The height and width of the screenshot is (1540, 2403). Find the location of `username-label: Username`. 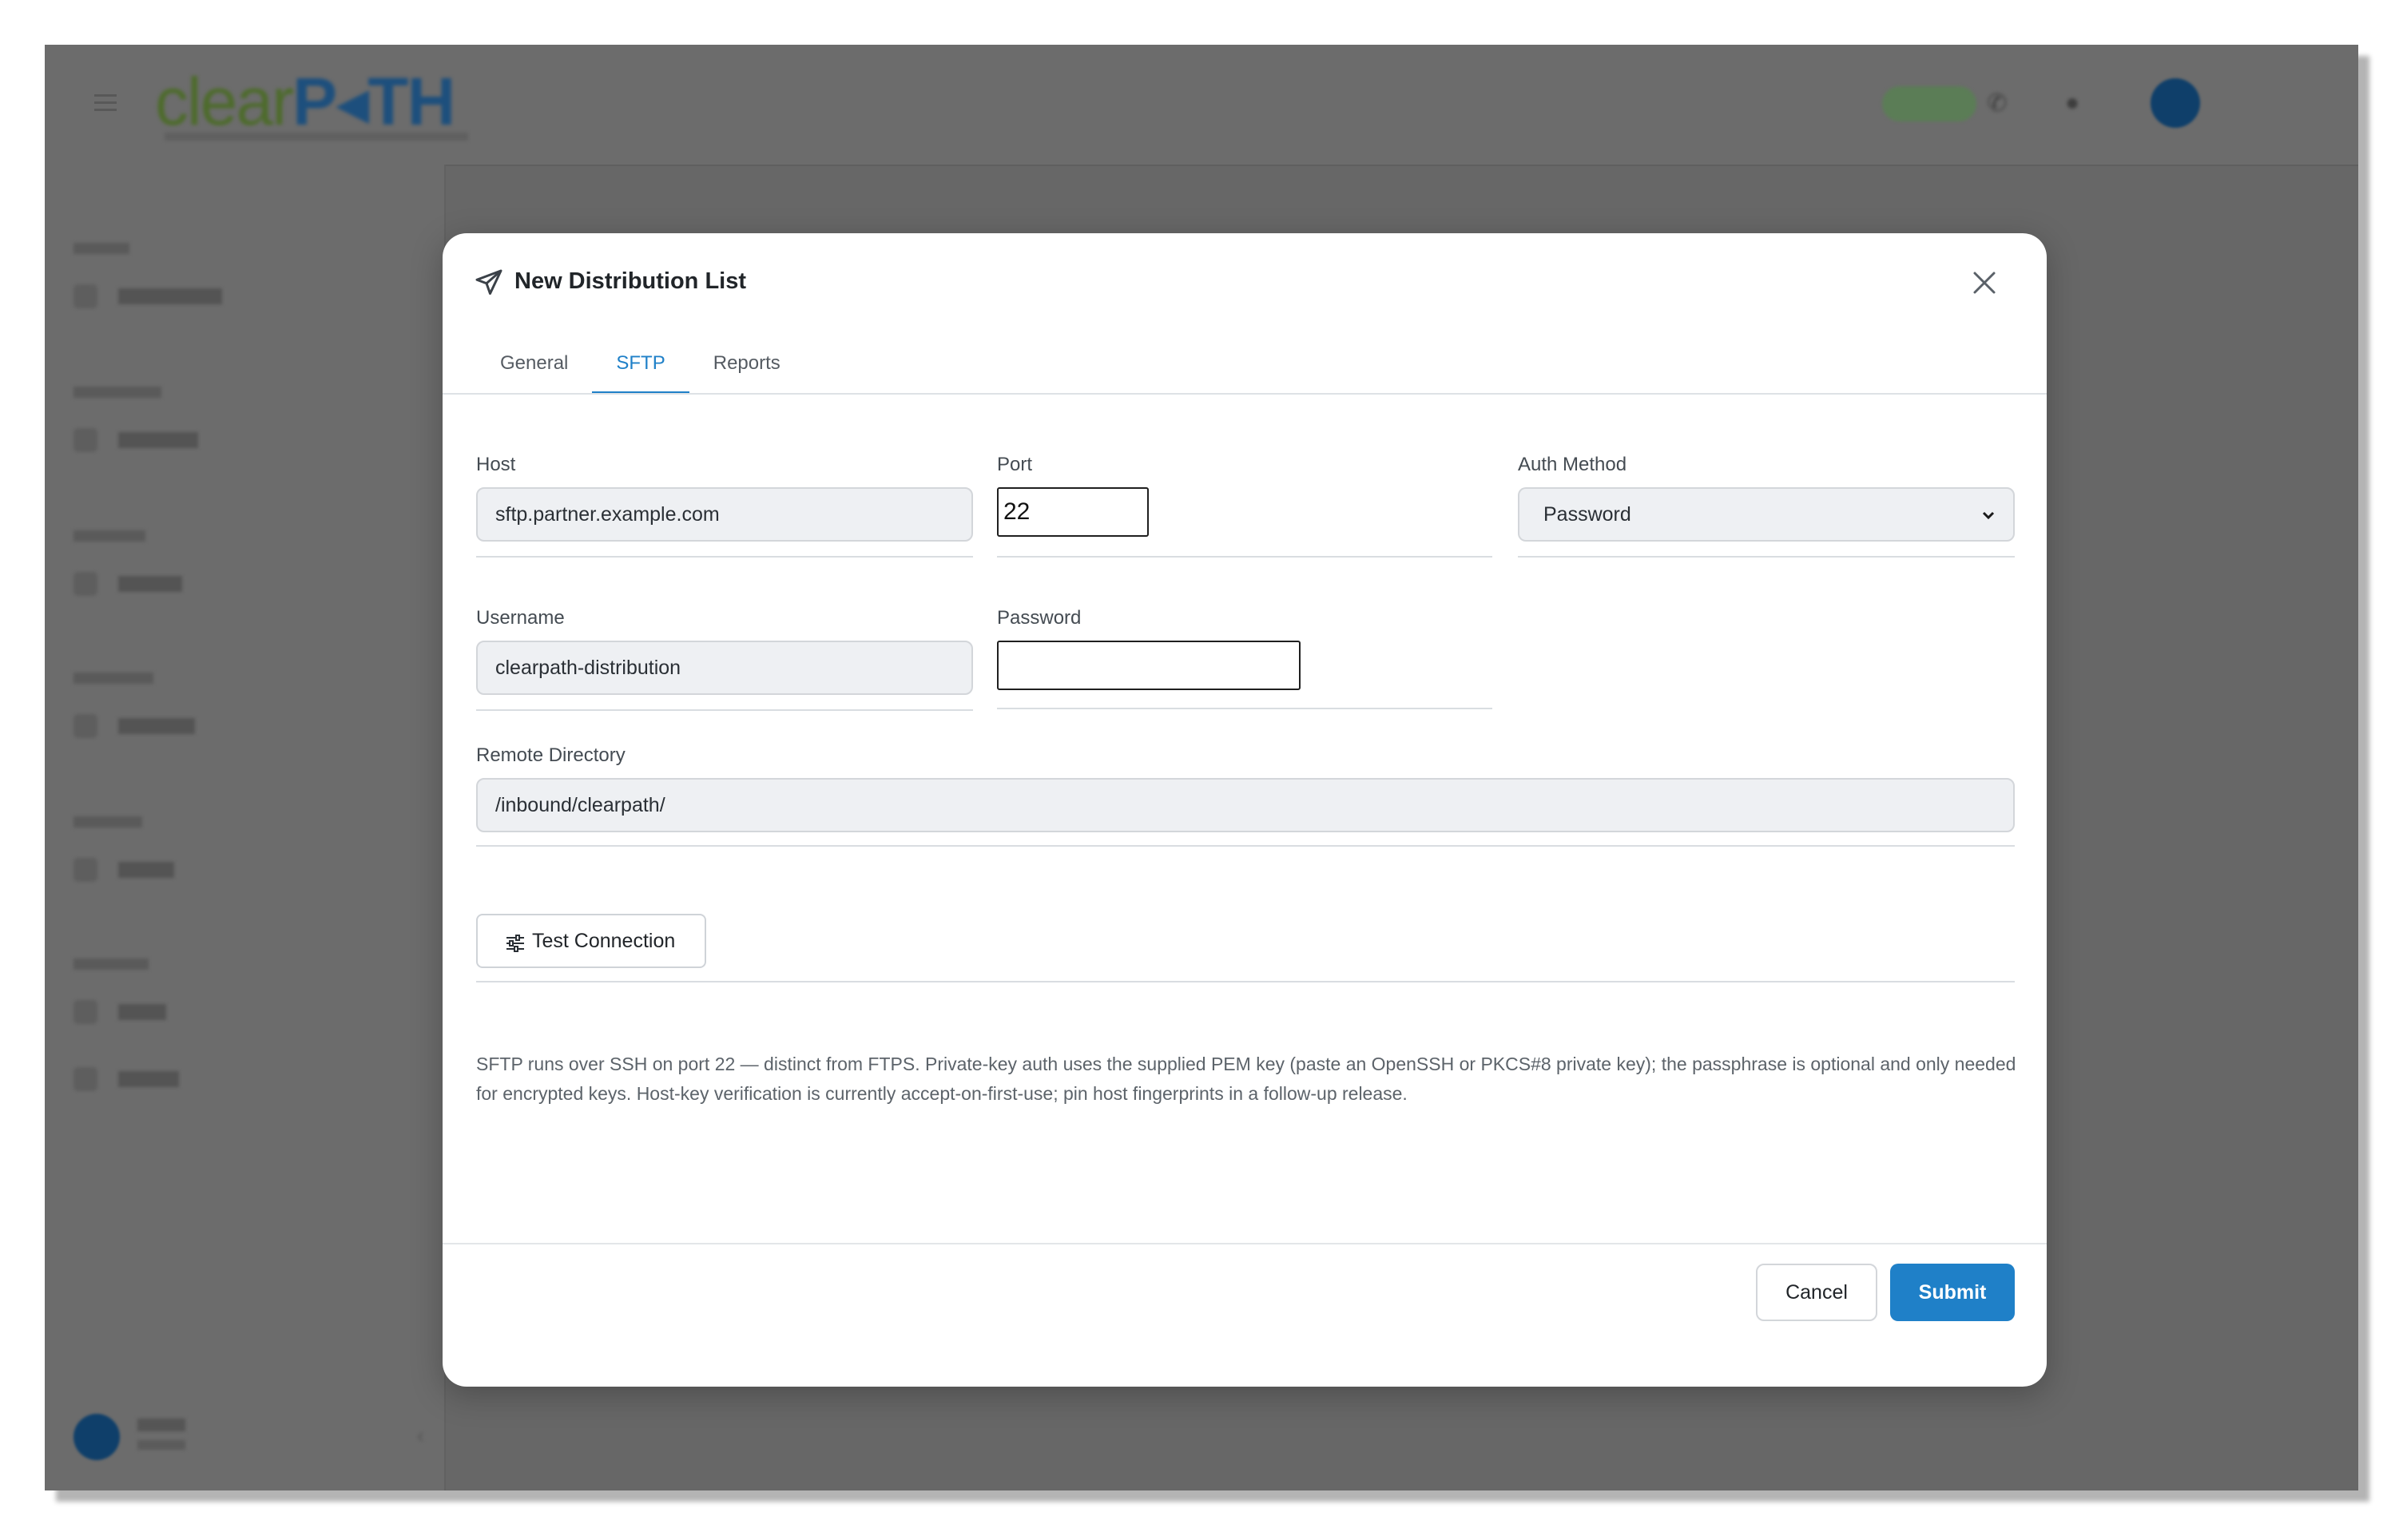

username-label: Username is located at coordinates (520, 618).